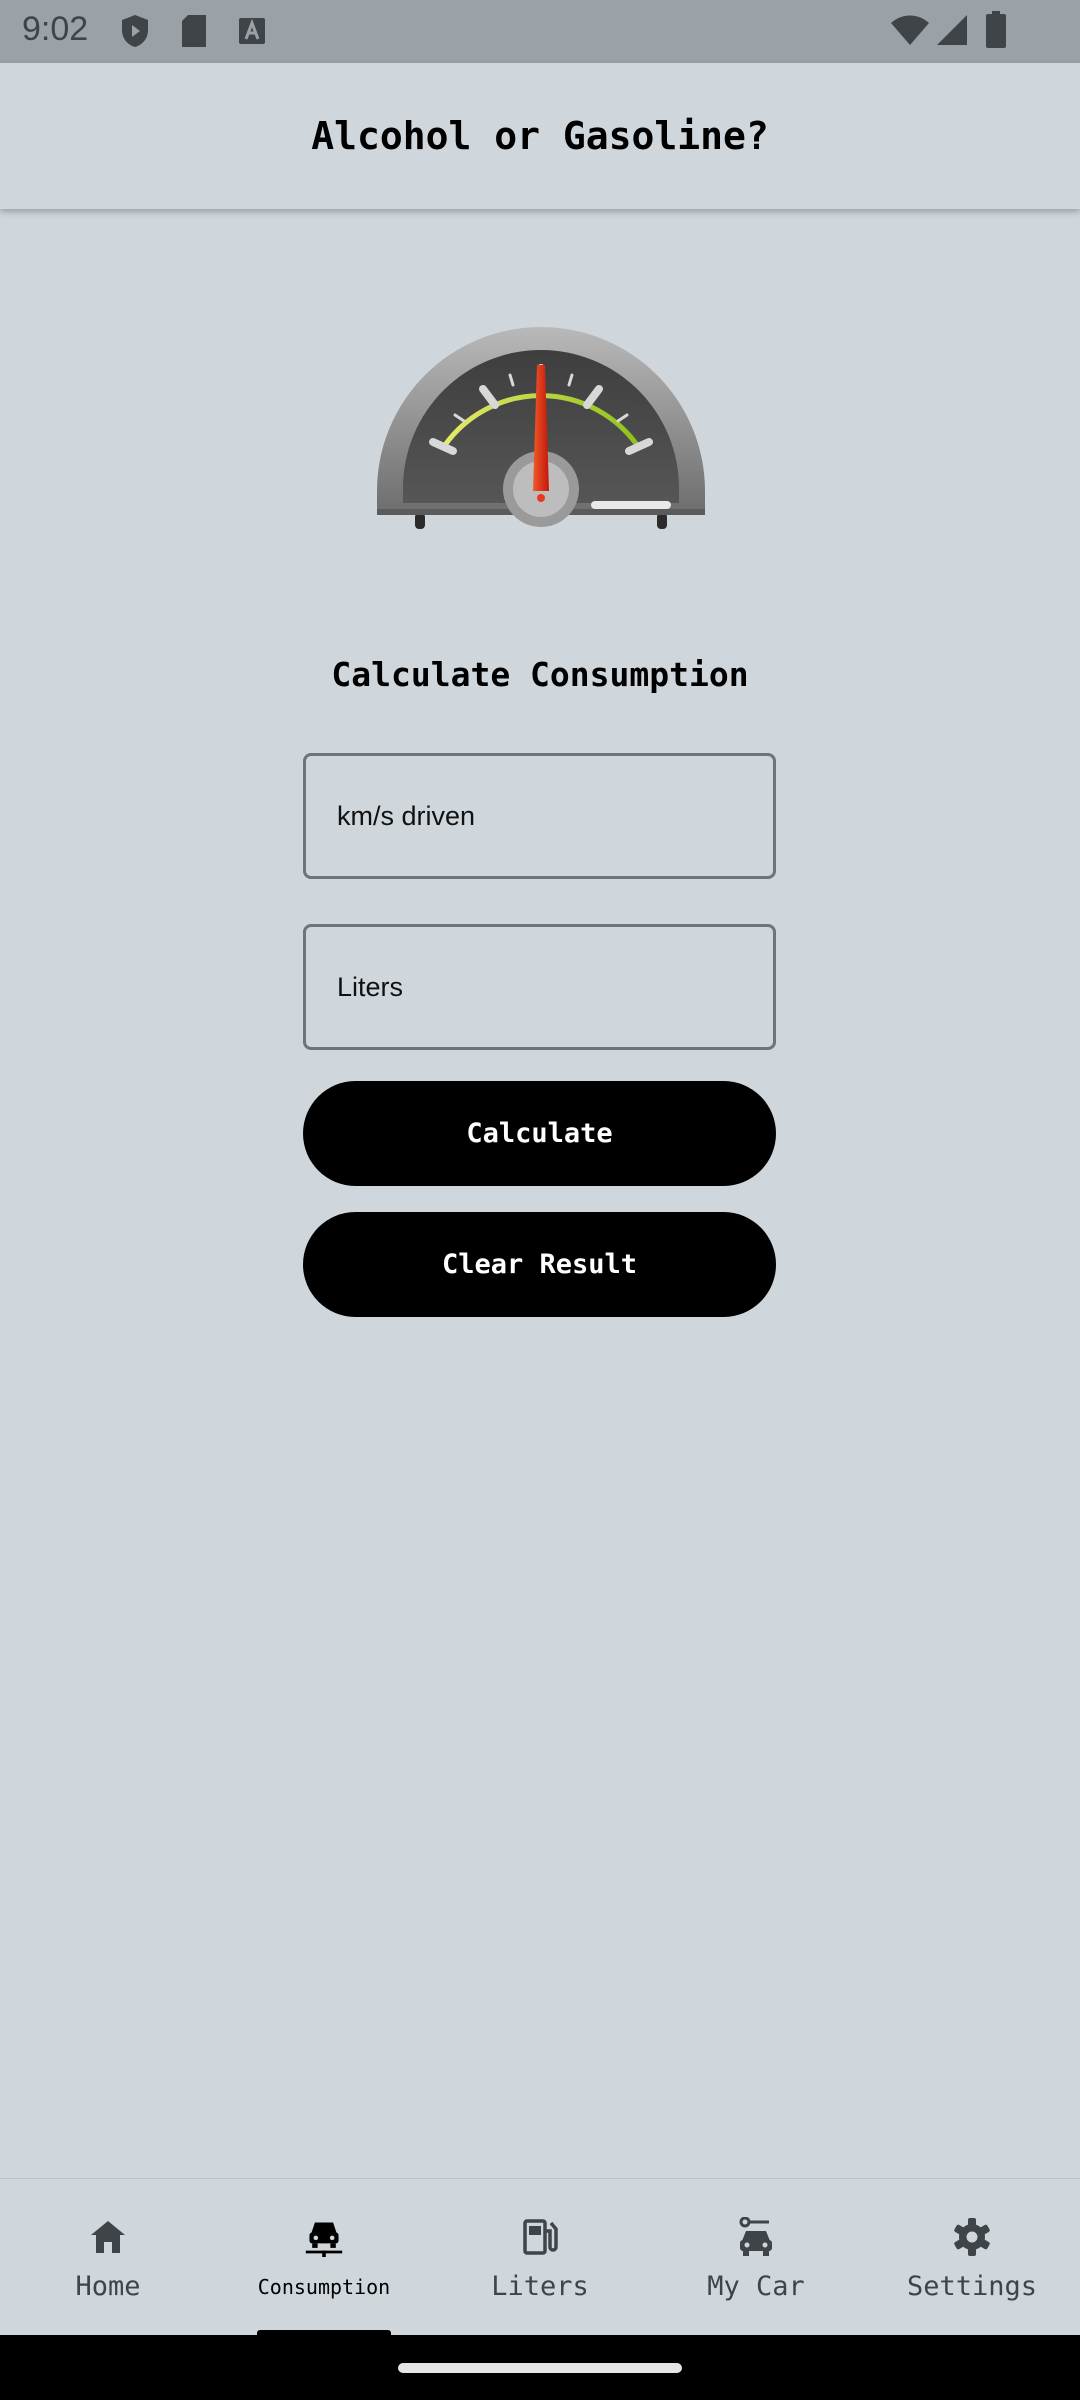  I want to click on nav-label-home: Home, so click(108, 2286).